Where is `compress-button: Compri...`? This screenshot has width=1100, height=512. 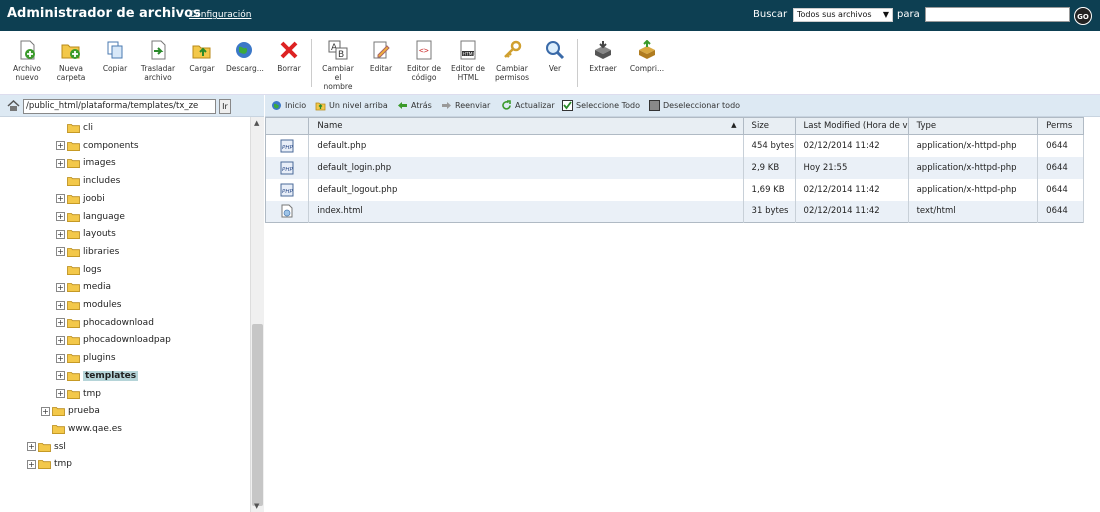 compress-button: Compri... is located at coordinates (647, 56).